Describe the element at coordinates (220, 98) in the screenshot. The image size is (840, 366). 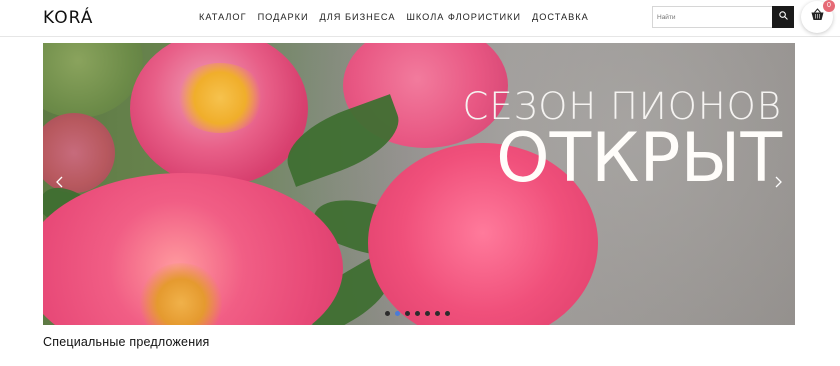
I see `peony-center-shape` at that location.